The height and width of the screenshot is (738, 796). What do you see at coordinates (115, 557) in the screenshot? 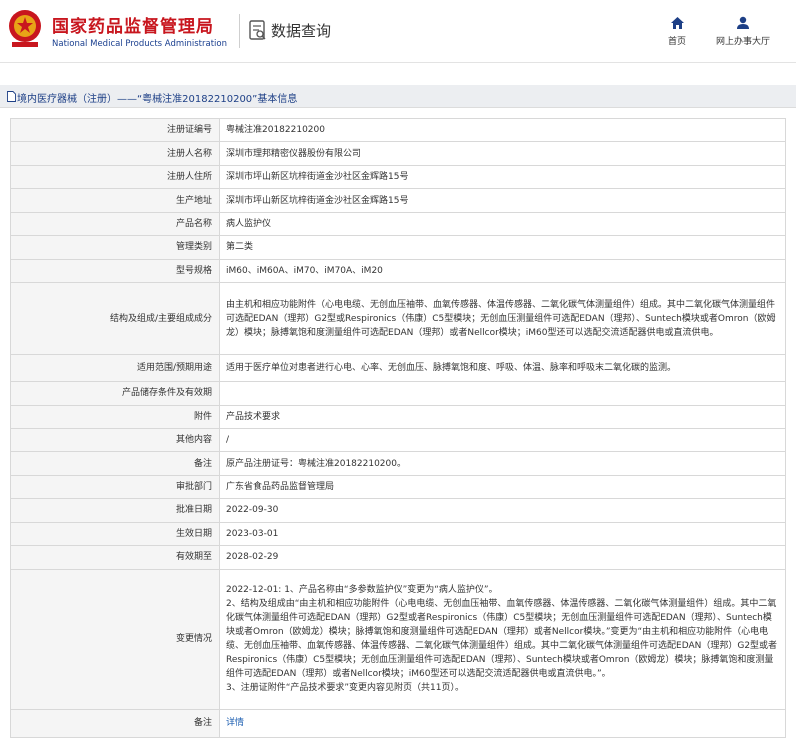
I see `row-label: 有效期至` at bounding box center [115, 557].